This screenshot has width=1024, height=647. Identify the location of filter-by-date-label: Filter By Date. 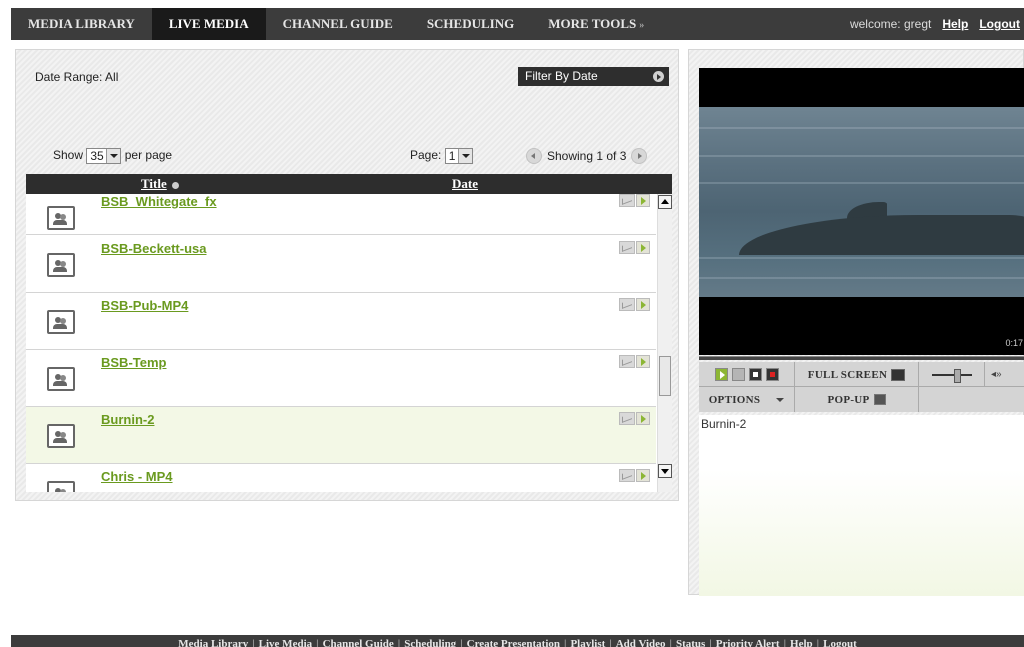
(561, 76).